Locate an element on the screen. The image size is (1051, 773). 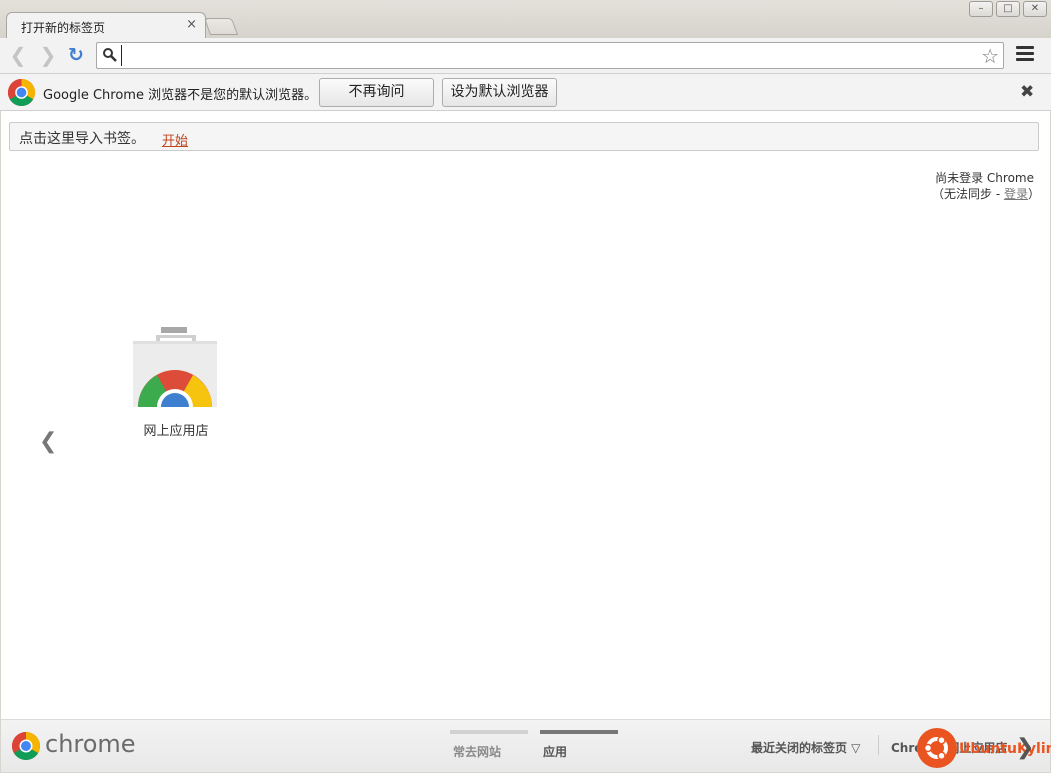
tab-apps-label: 应用 is located at coordinates (555, 752).